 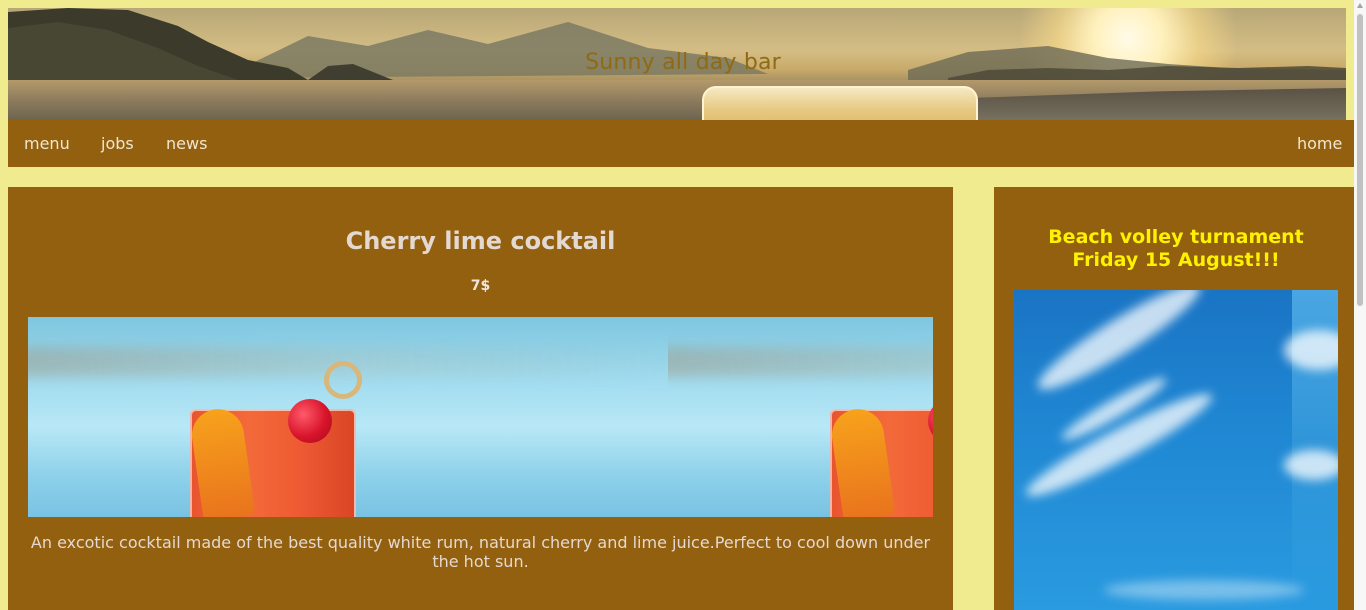 What do you see at coordinates (1176, 260) in the screenshot?
I see `announcement-line-2: Friday 15 August!!!` at bounding box center [1176, 260].